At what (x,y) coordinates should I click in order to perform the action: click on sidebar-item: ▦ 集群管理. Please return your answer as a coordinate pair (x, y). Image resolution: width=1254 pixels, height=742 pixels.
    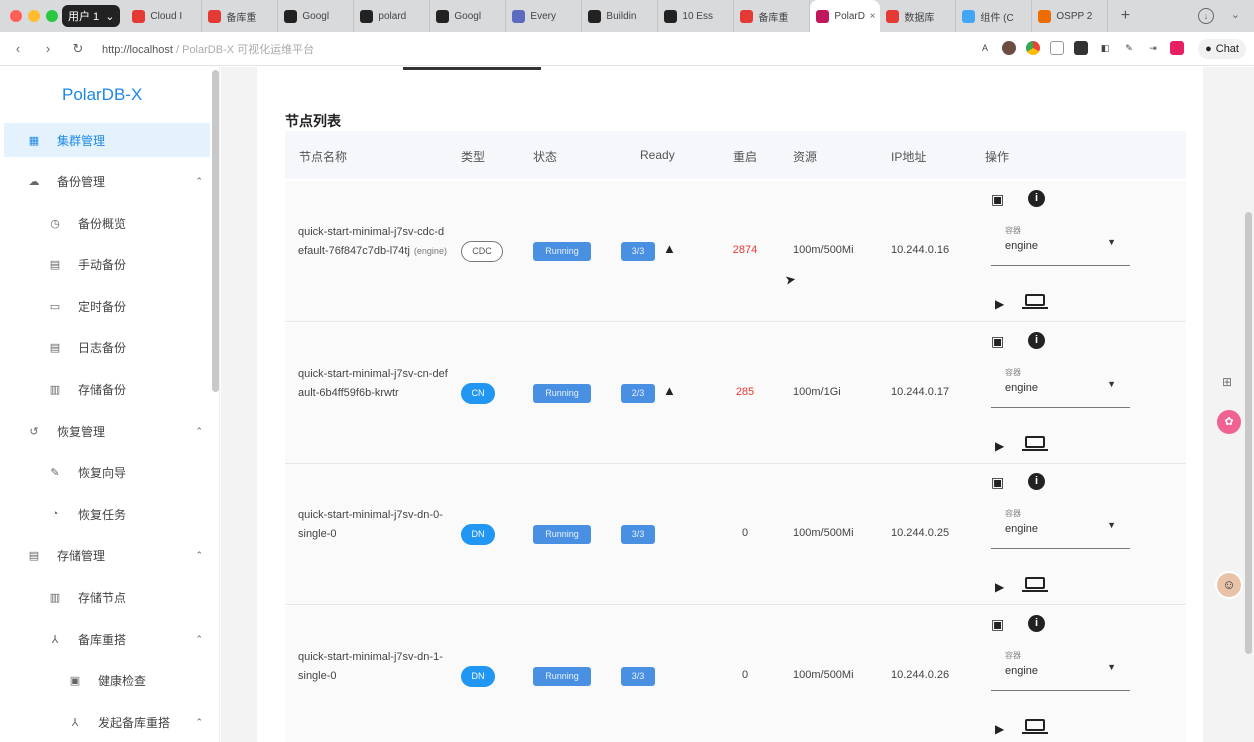
    Looking at the image, I should click on (107, 140).